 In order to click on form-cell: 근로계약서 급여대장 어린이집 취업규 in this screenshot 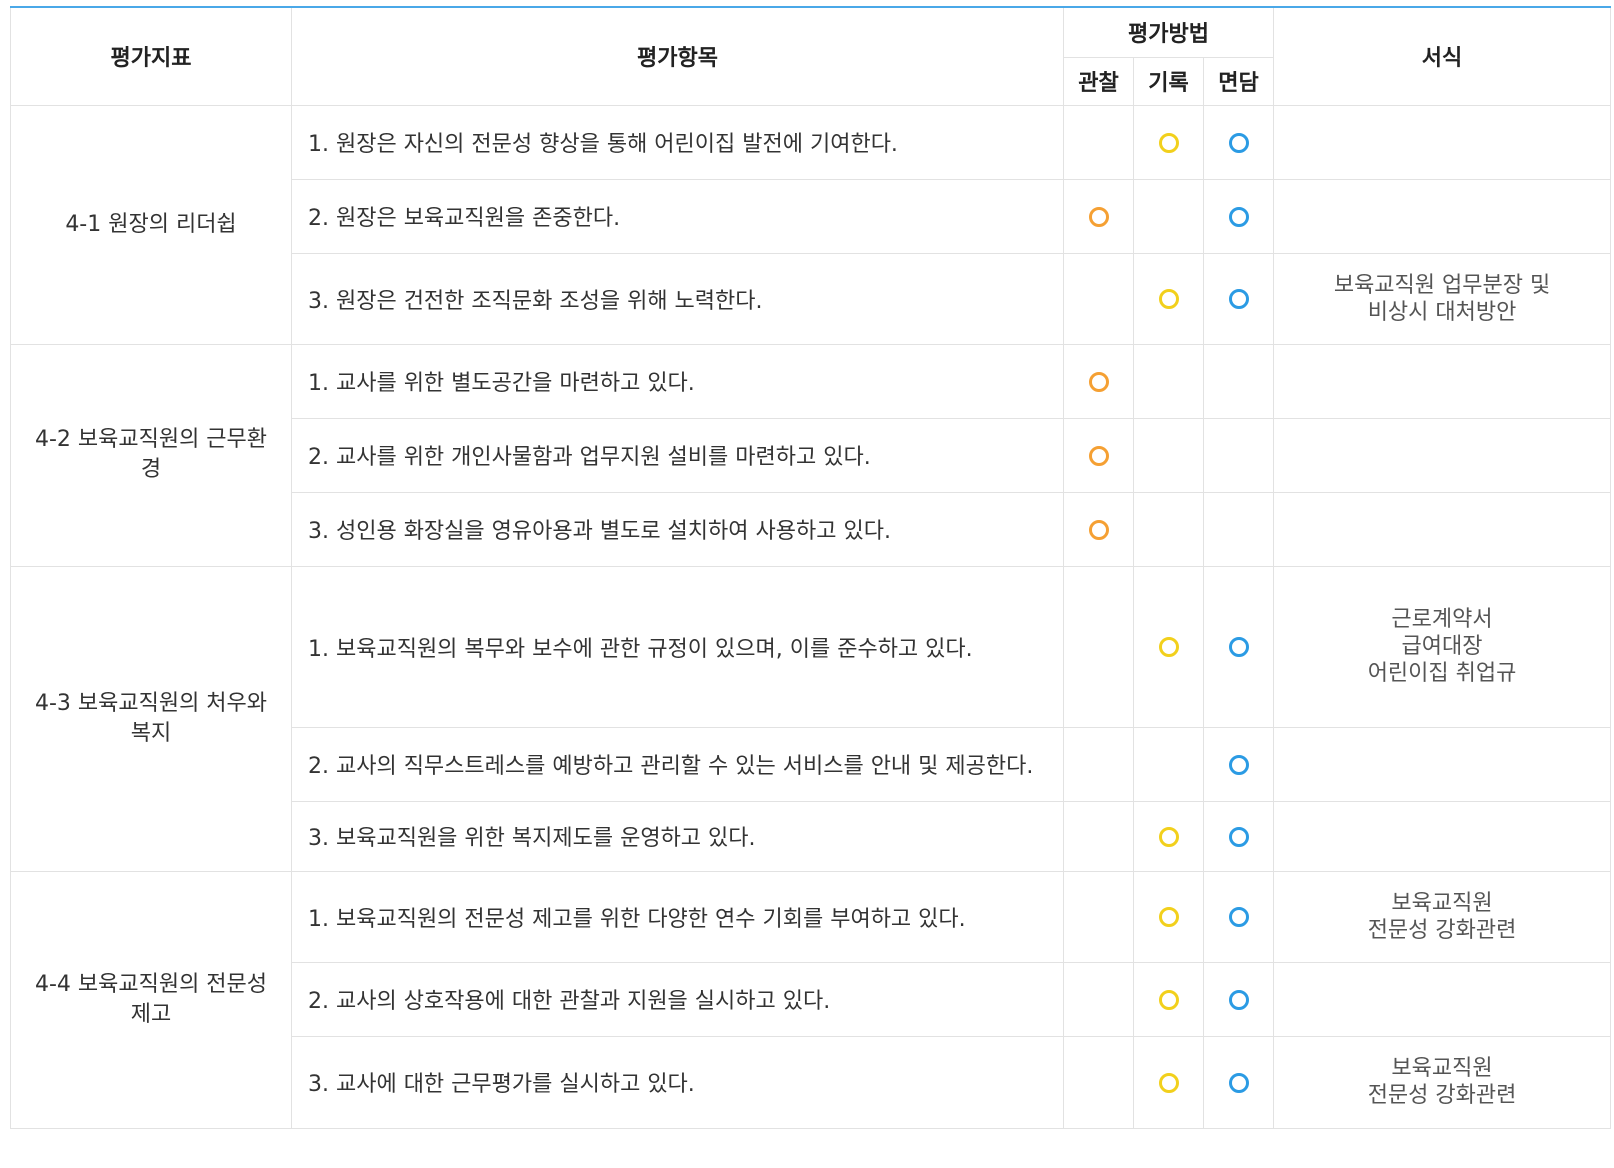, I will do `click(1442, 646)`.